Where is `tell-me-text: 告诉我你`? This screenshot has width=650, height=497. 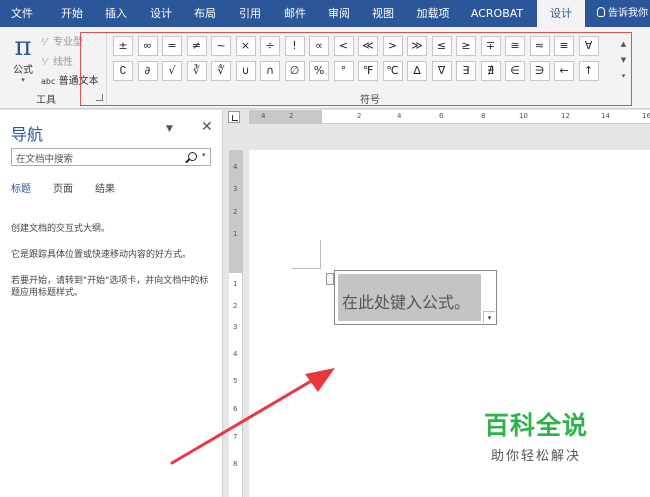
tell-me-text: 告诉我你 is located at coordinates (628, 13).